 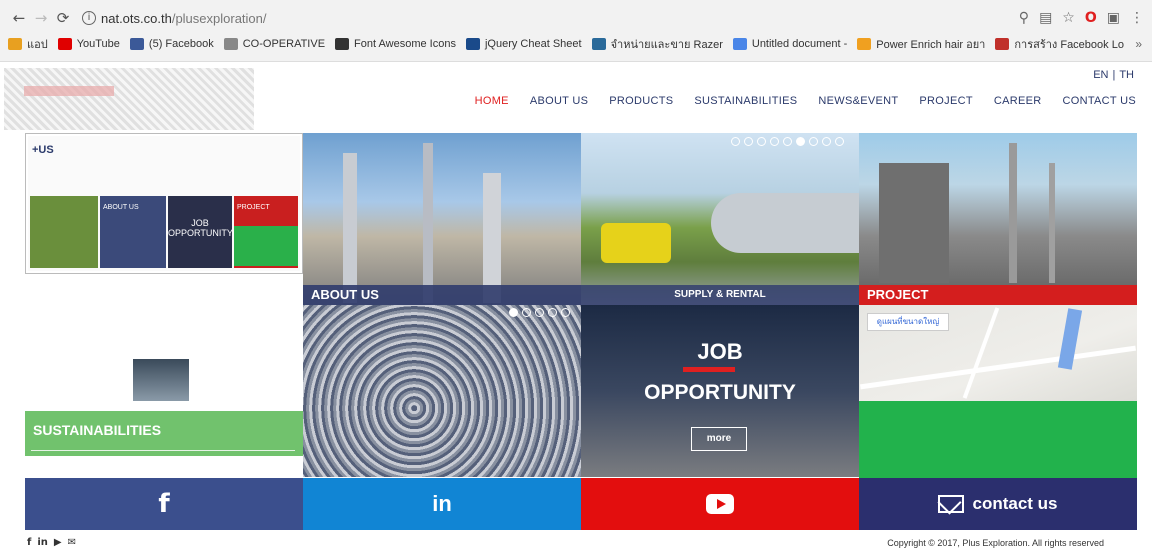 What do you see at coordinates (720, 351) in the screenshot?
I see `job-title: JOB` at bounding box center [720, 351].